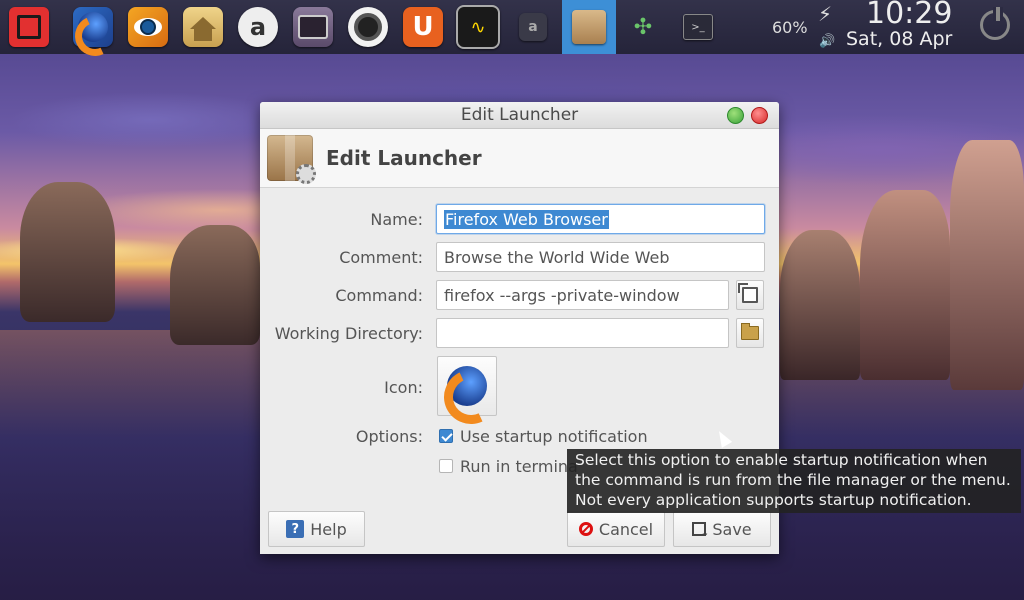 The image size is (1024, 600). Describe the element at coordinates (759, 115) in the screenshot. I see `close-button` at that location.